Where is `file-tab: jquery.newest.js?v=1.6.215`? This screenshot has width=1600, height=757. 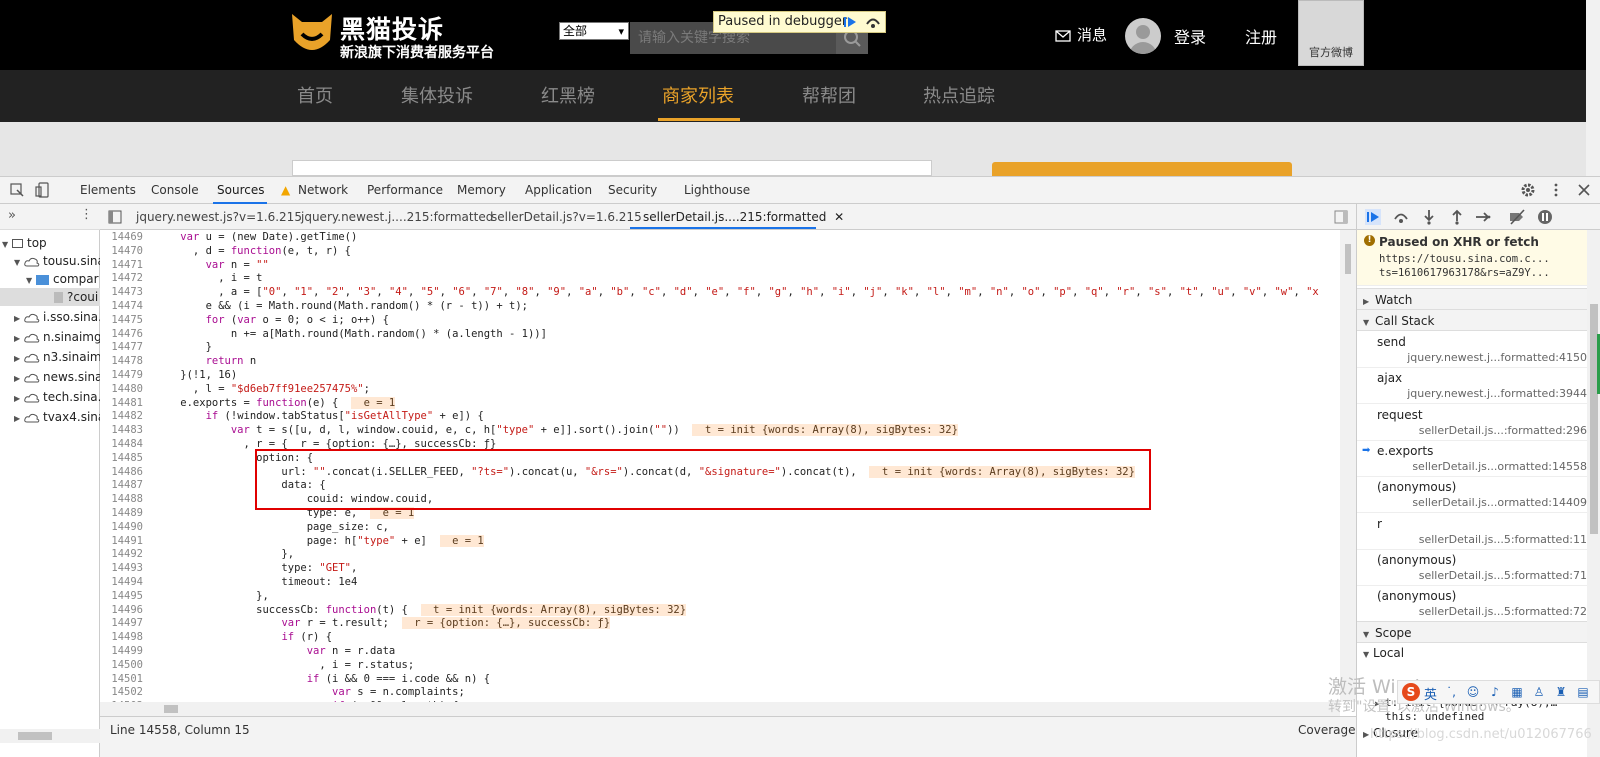
file-tab: jquery.newest.js?v=1.6.215 is located at coordinates (219, 217).